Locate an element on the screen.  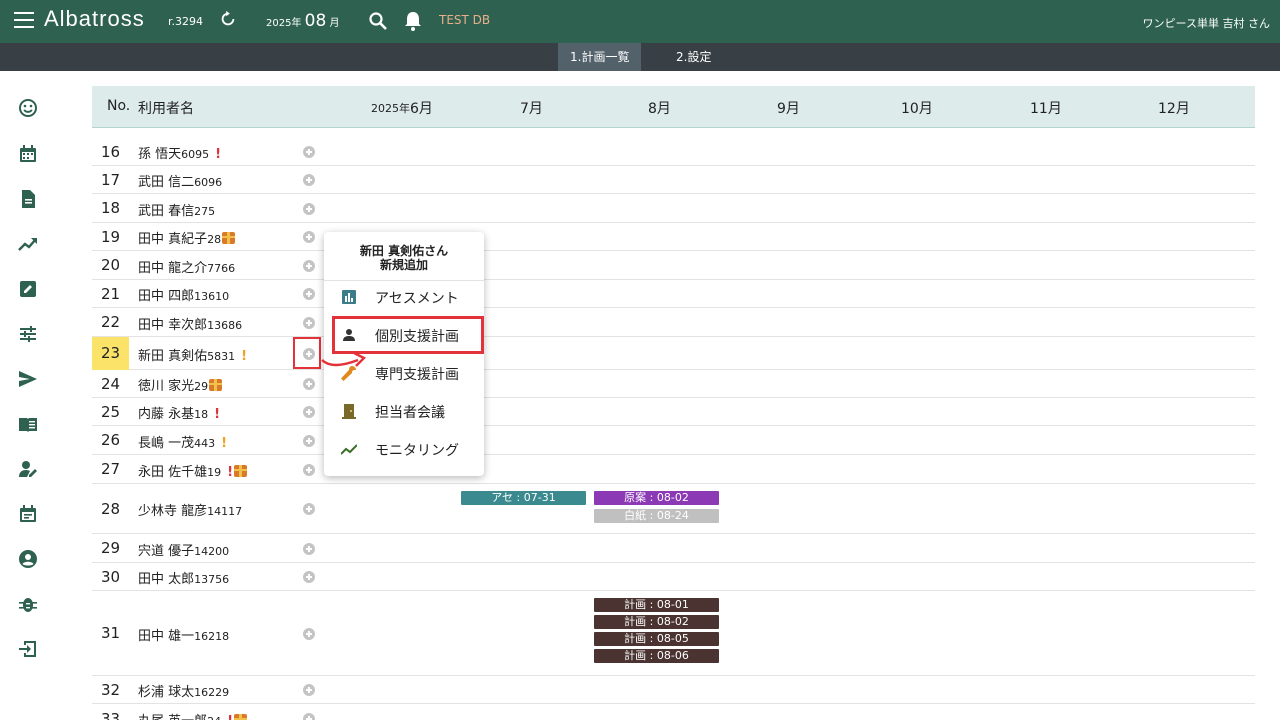
send-icon is located at coordinates (28, 379).